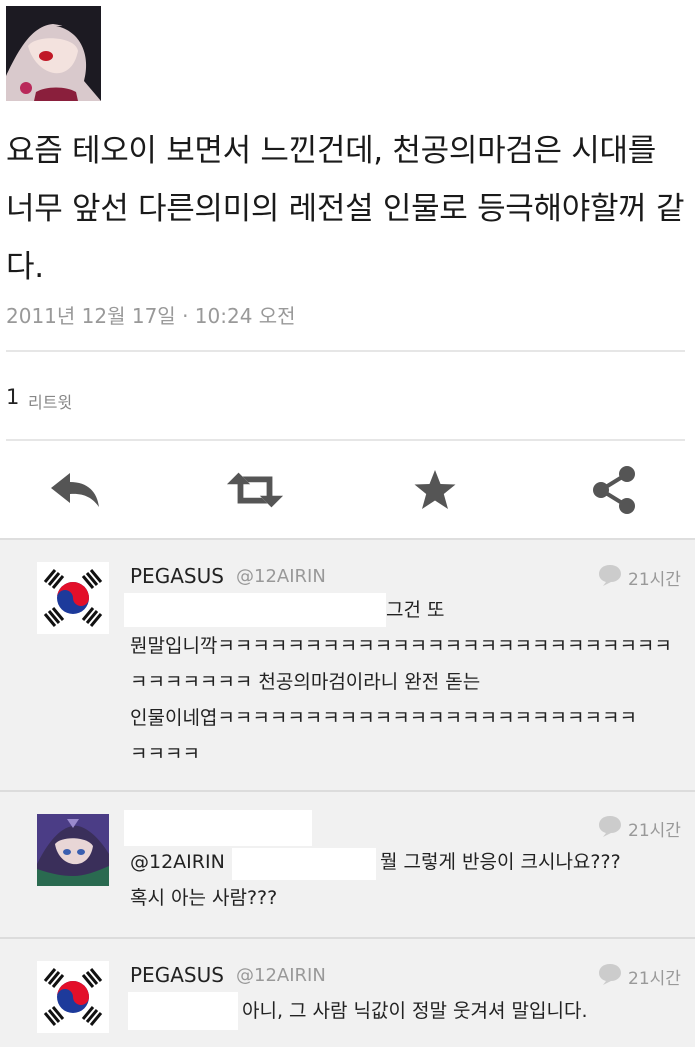  I want to click on favorite-button, so click(435, 490).